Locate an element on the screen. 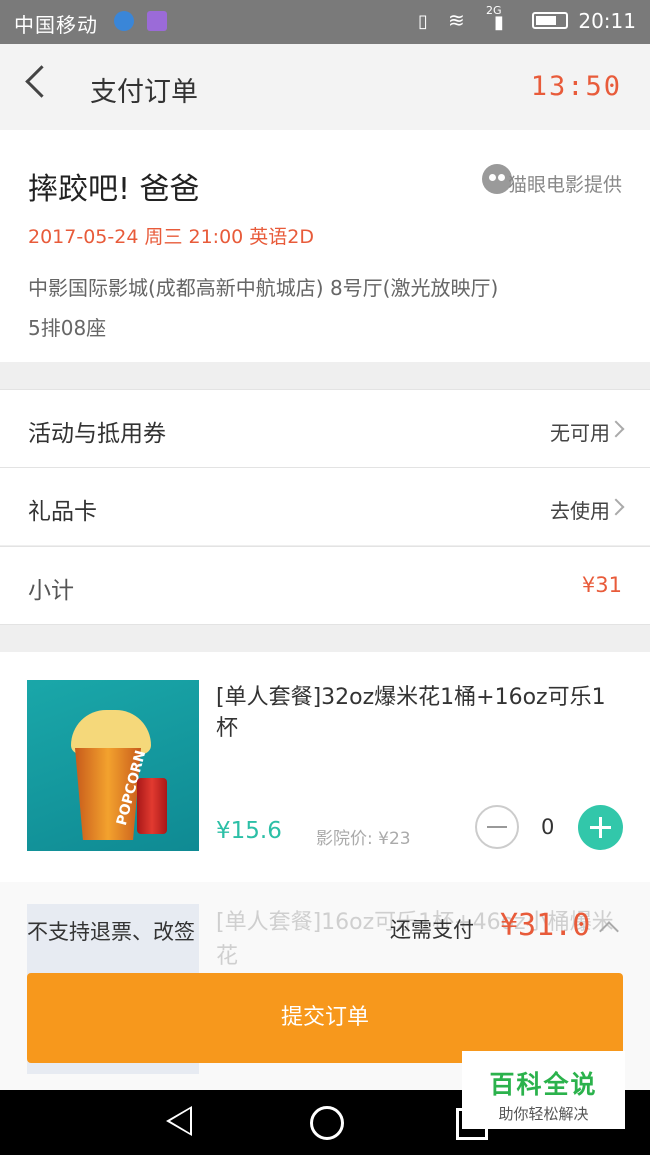  coupon-value: 无可用 is located at coordinates (580, 433).